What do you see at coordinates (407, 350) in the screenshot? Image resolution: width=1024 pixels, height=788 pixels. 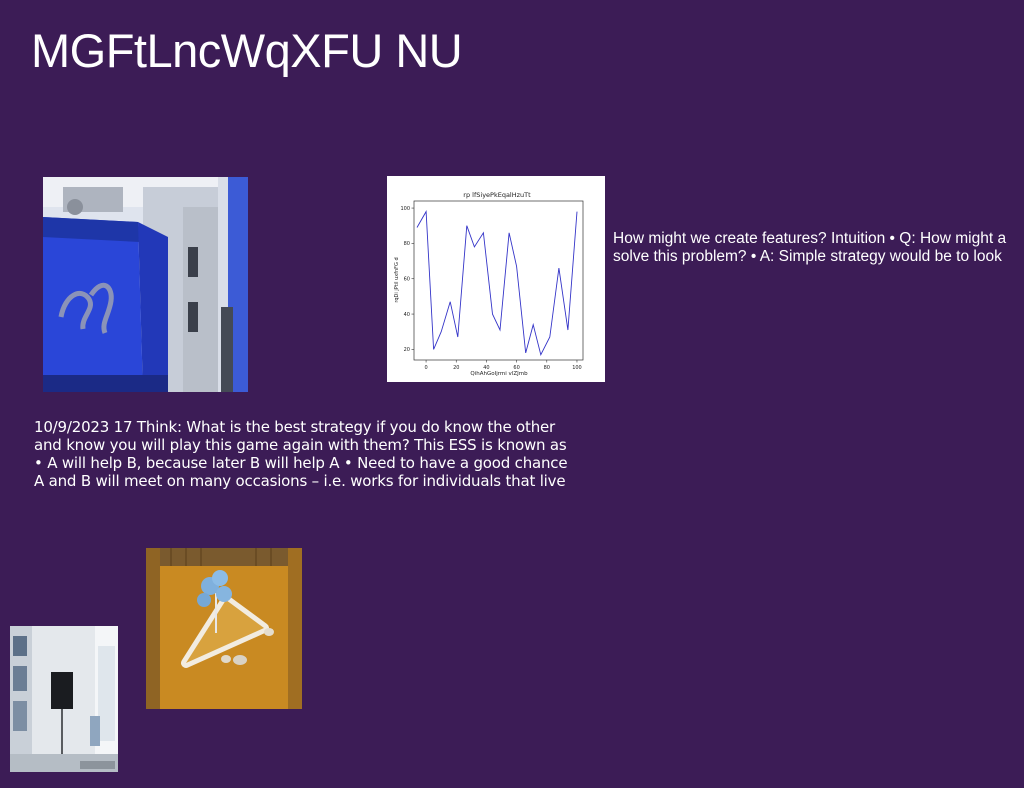 I see `y-tick-label: 20` at bounding box center [407, 350].